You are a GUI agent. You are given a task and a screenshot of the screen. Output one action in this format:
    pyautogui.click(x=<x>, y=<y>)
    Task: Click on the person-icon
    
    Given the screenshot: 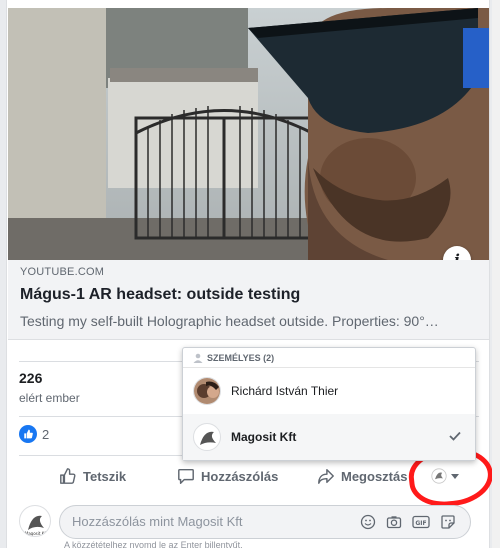 What is the action you would take?
    pyautogui.click(x=198, y=358)
    